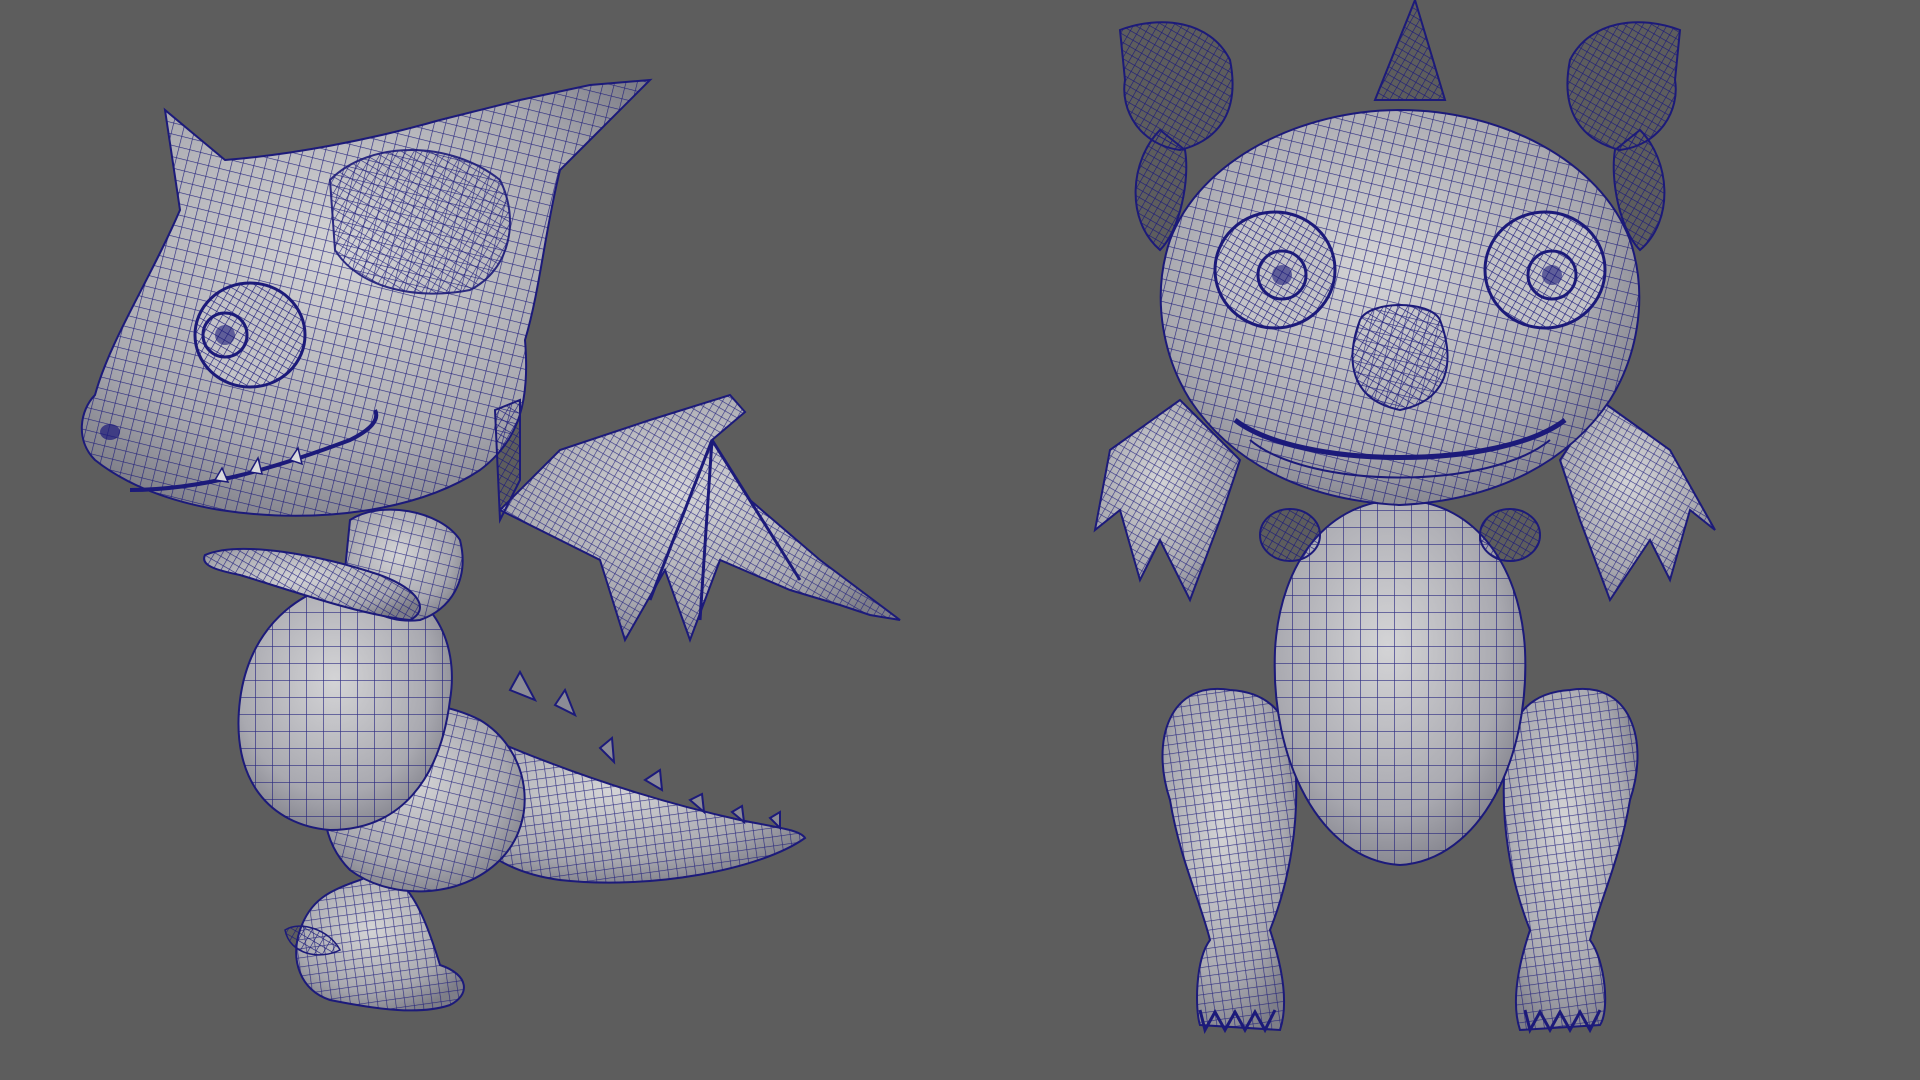 The height and width of the screenshot is (1080, 1920). What do you see at coordinates (699, 518) in the screenshot?
I see `side-wing` at bounding box center [699, 518].